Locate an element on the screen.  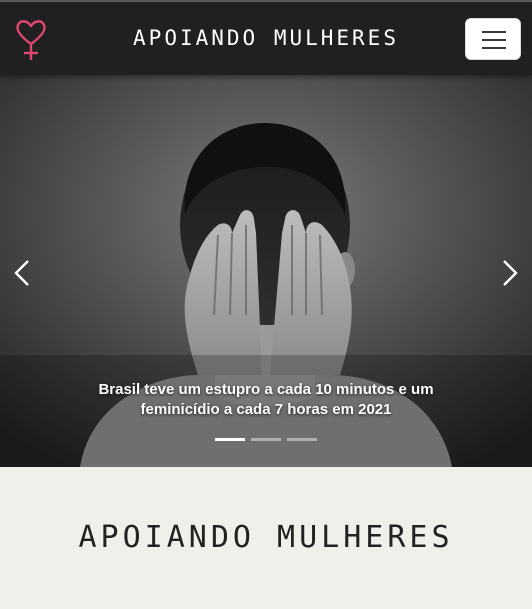
section-title: APOIANDO MULHERES is located at coordinates (266, 537).